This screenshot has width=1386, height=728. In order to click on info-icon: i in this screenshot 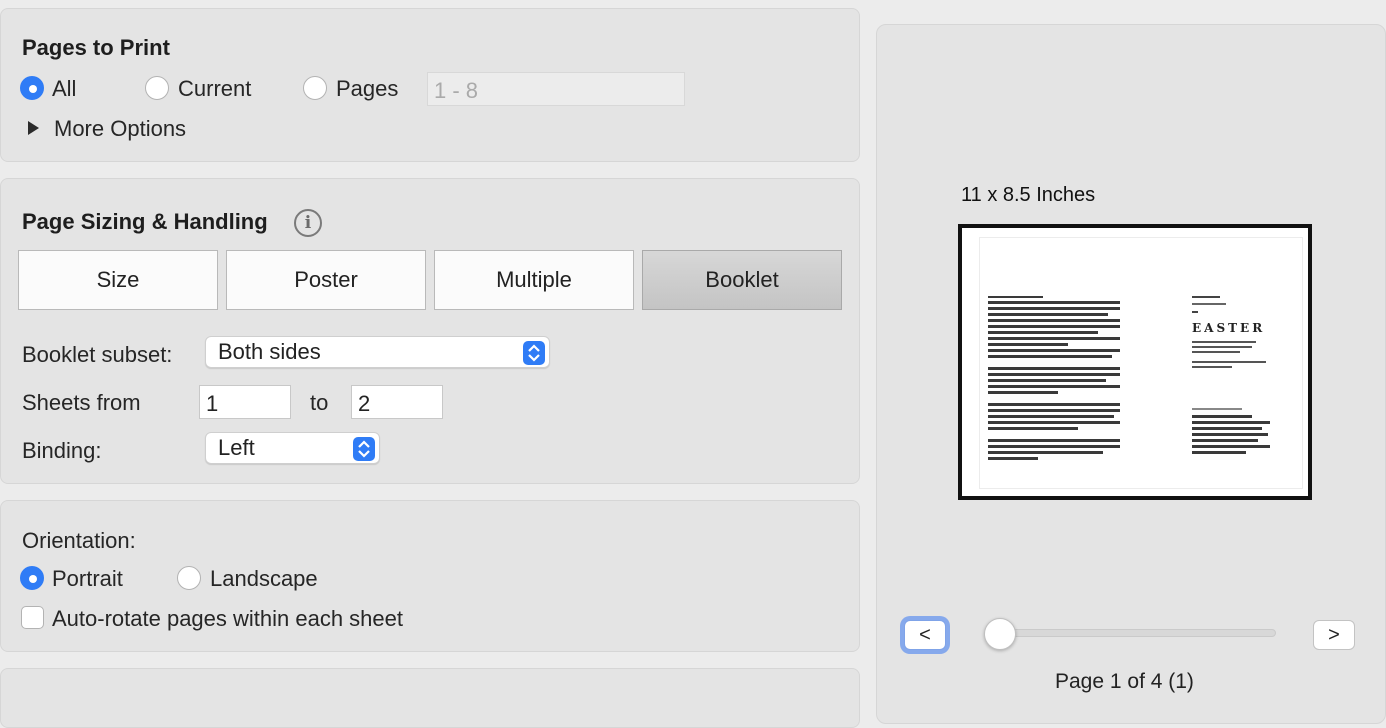, I will do `click(308, 223)`.